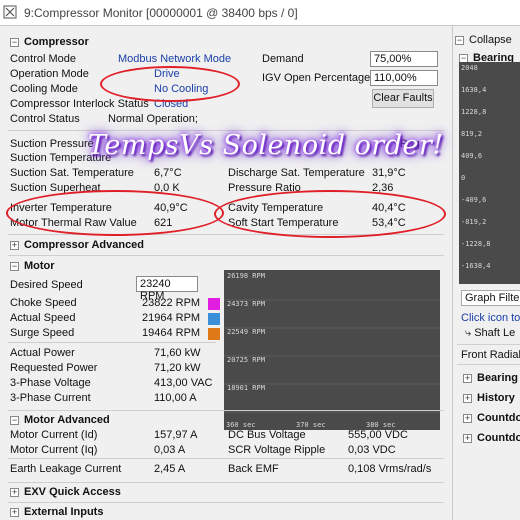 Image resolution: width=520 pixels, height=520 pixels. I want to click on y-tick: 1638,4, so click(474, 90).